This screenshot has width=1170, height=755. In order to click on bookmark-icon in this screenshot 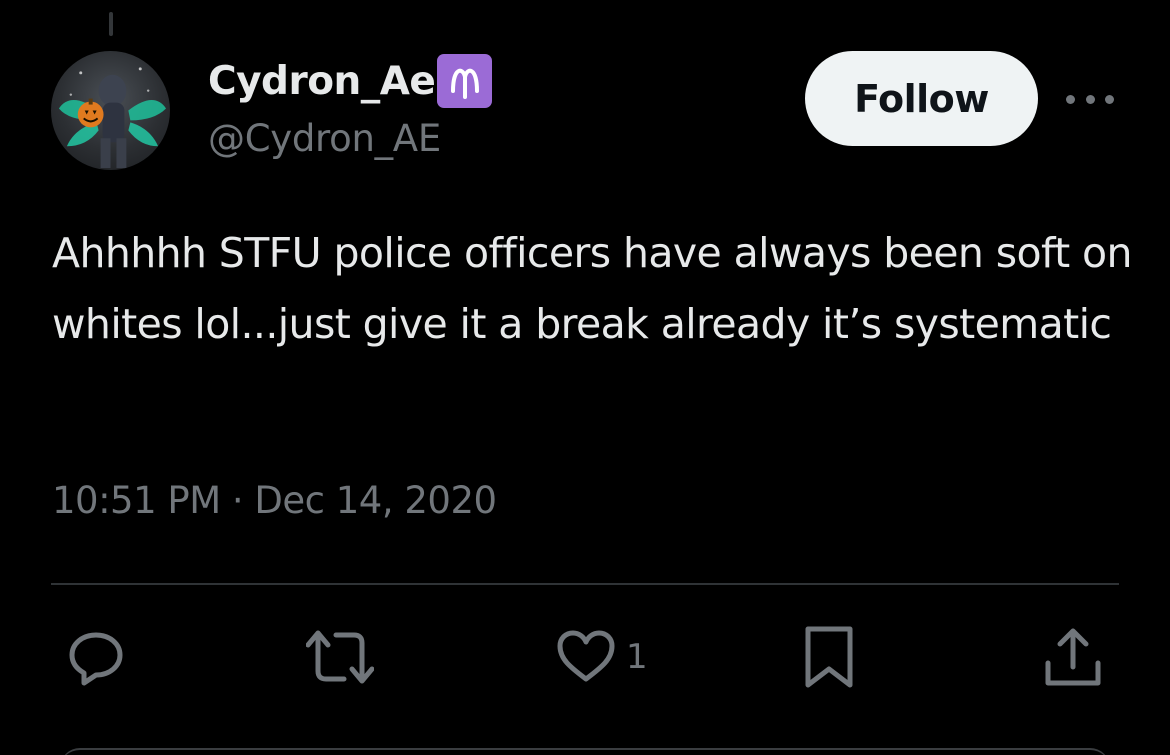, I will do `click(829, 657)`.